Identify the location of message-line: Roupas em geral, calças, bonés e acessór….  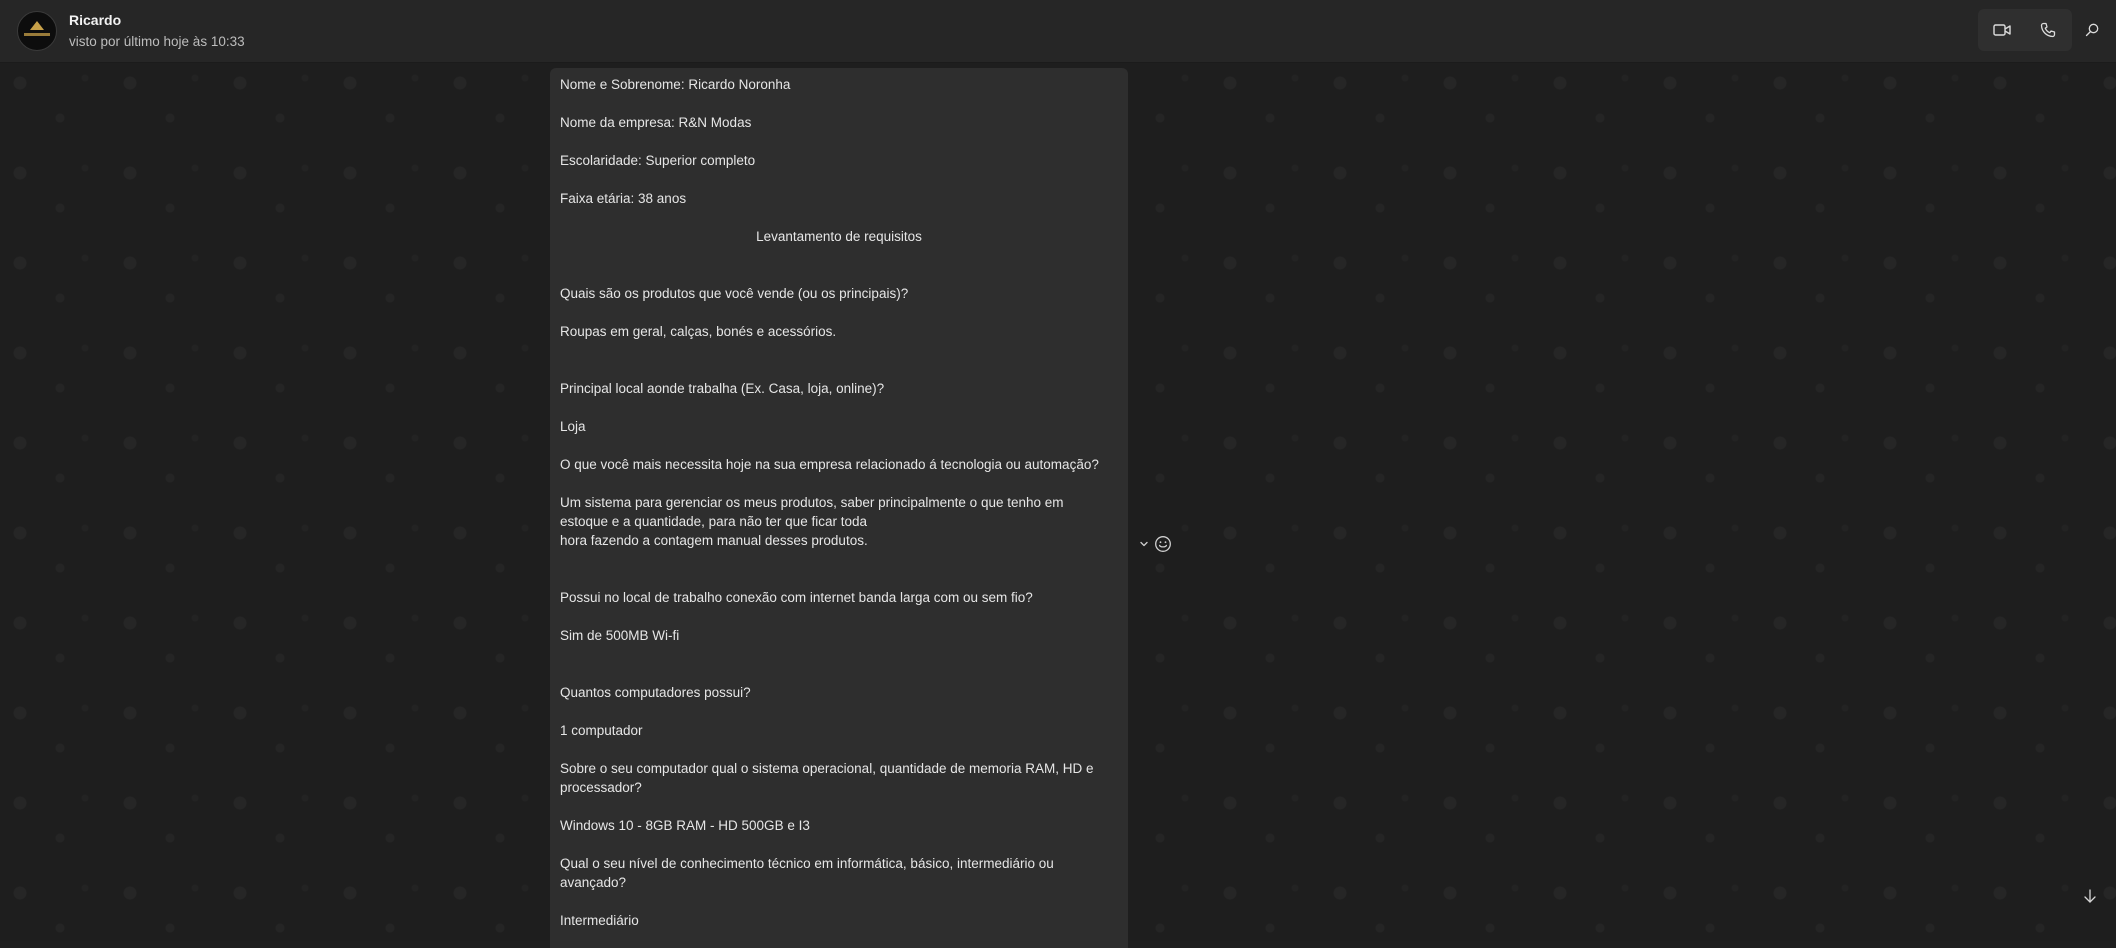
(698, 331).